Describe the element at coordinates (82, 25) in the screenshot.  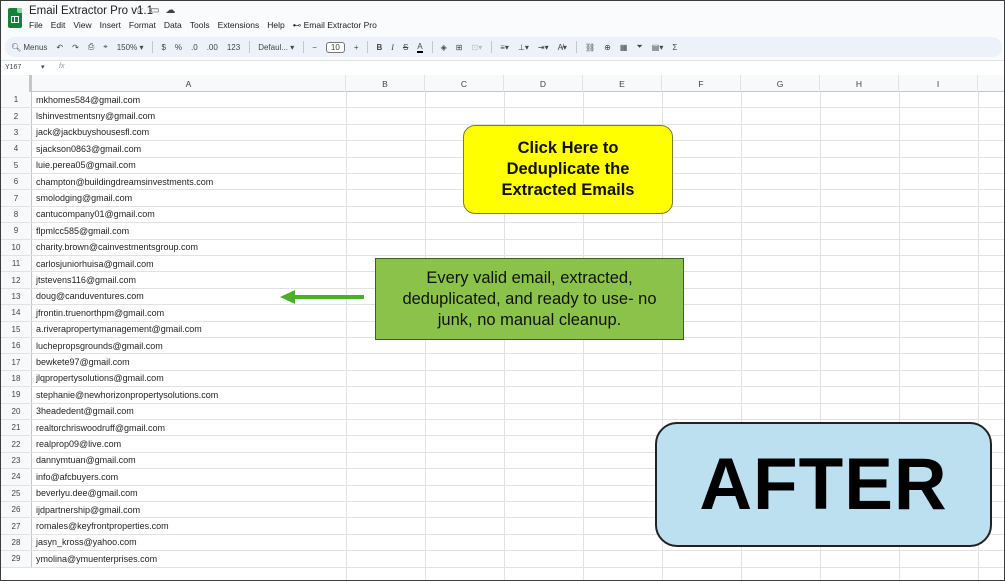
I see `menu-view: View` at that location.